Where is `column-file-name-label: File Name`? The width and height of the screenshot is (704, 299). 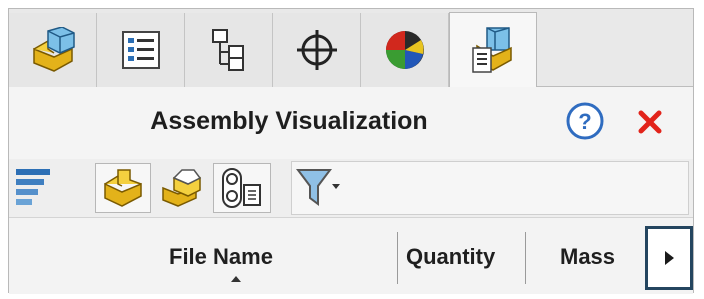 column-file-name-label: File Name is located at coordinates (221, 256).